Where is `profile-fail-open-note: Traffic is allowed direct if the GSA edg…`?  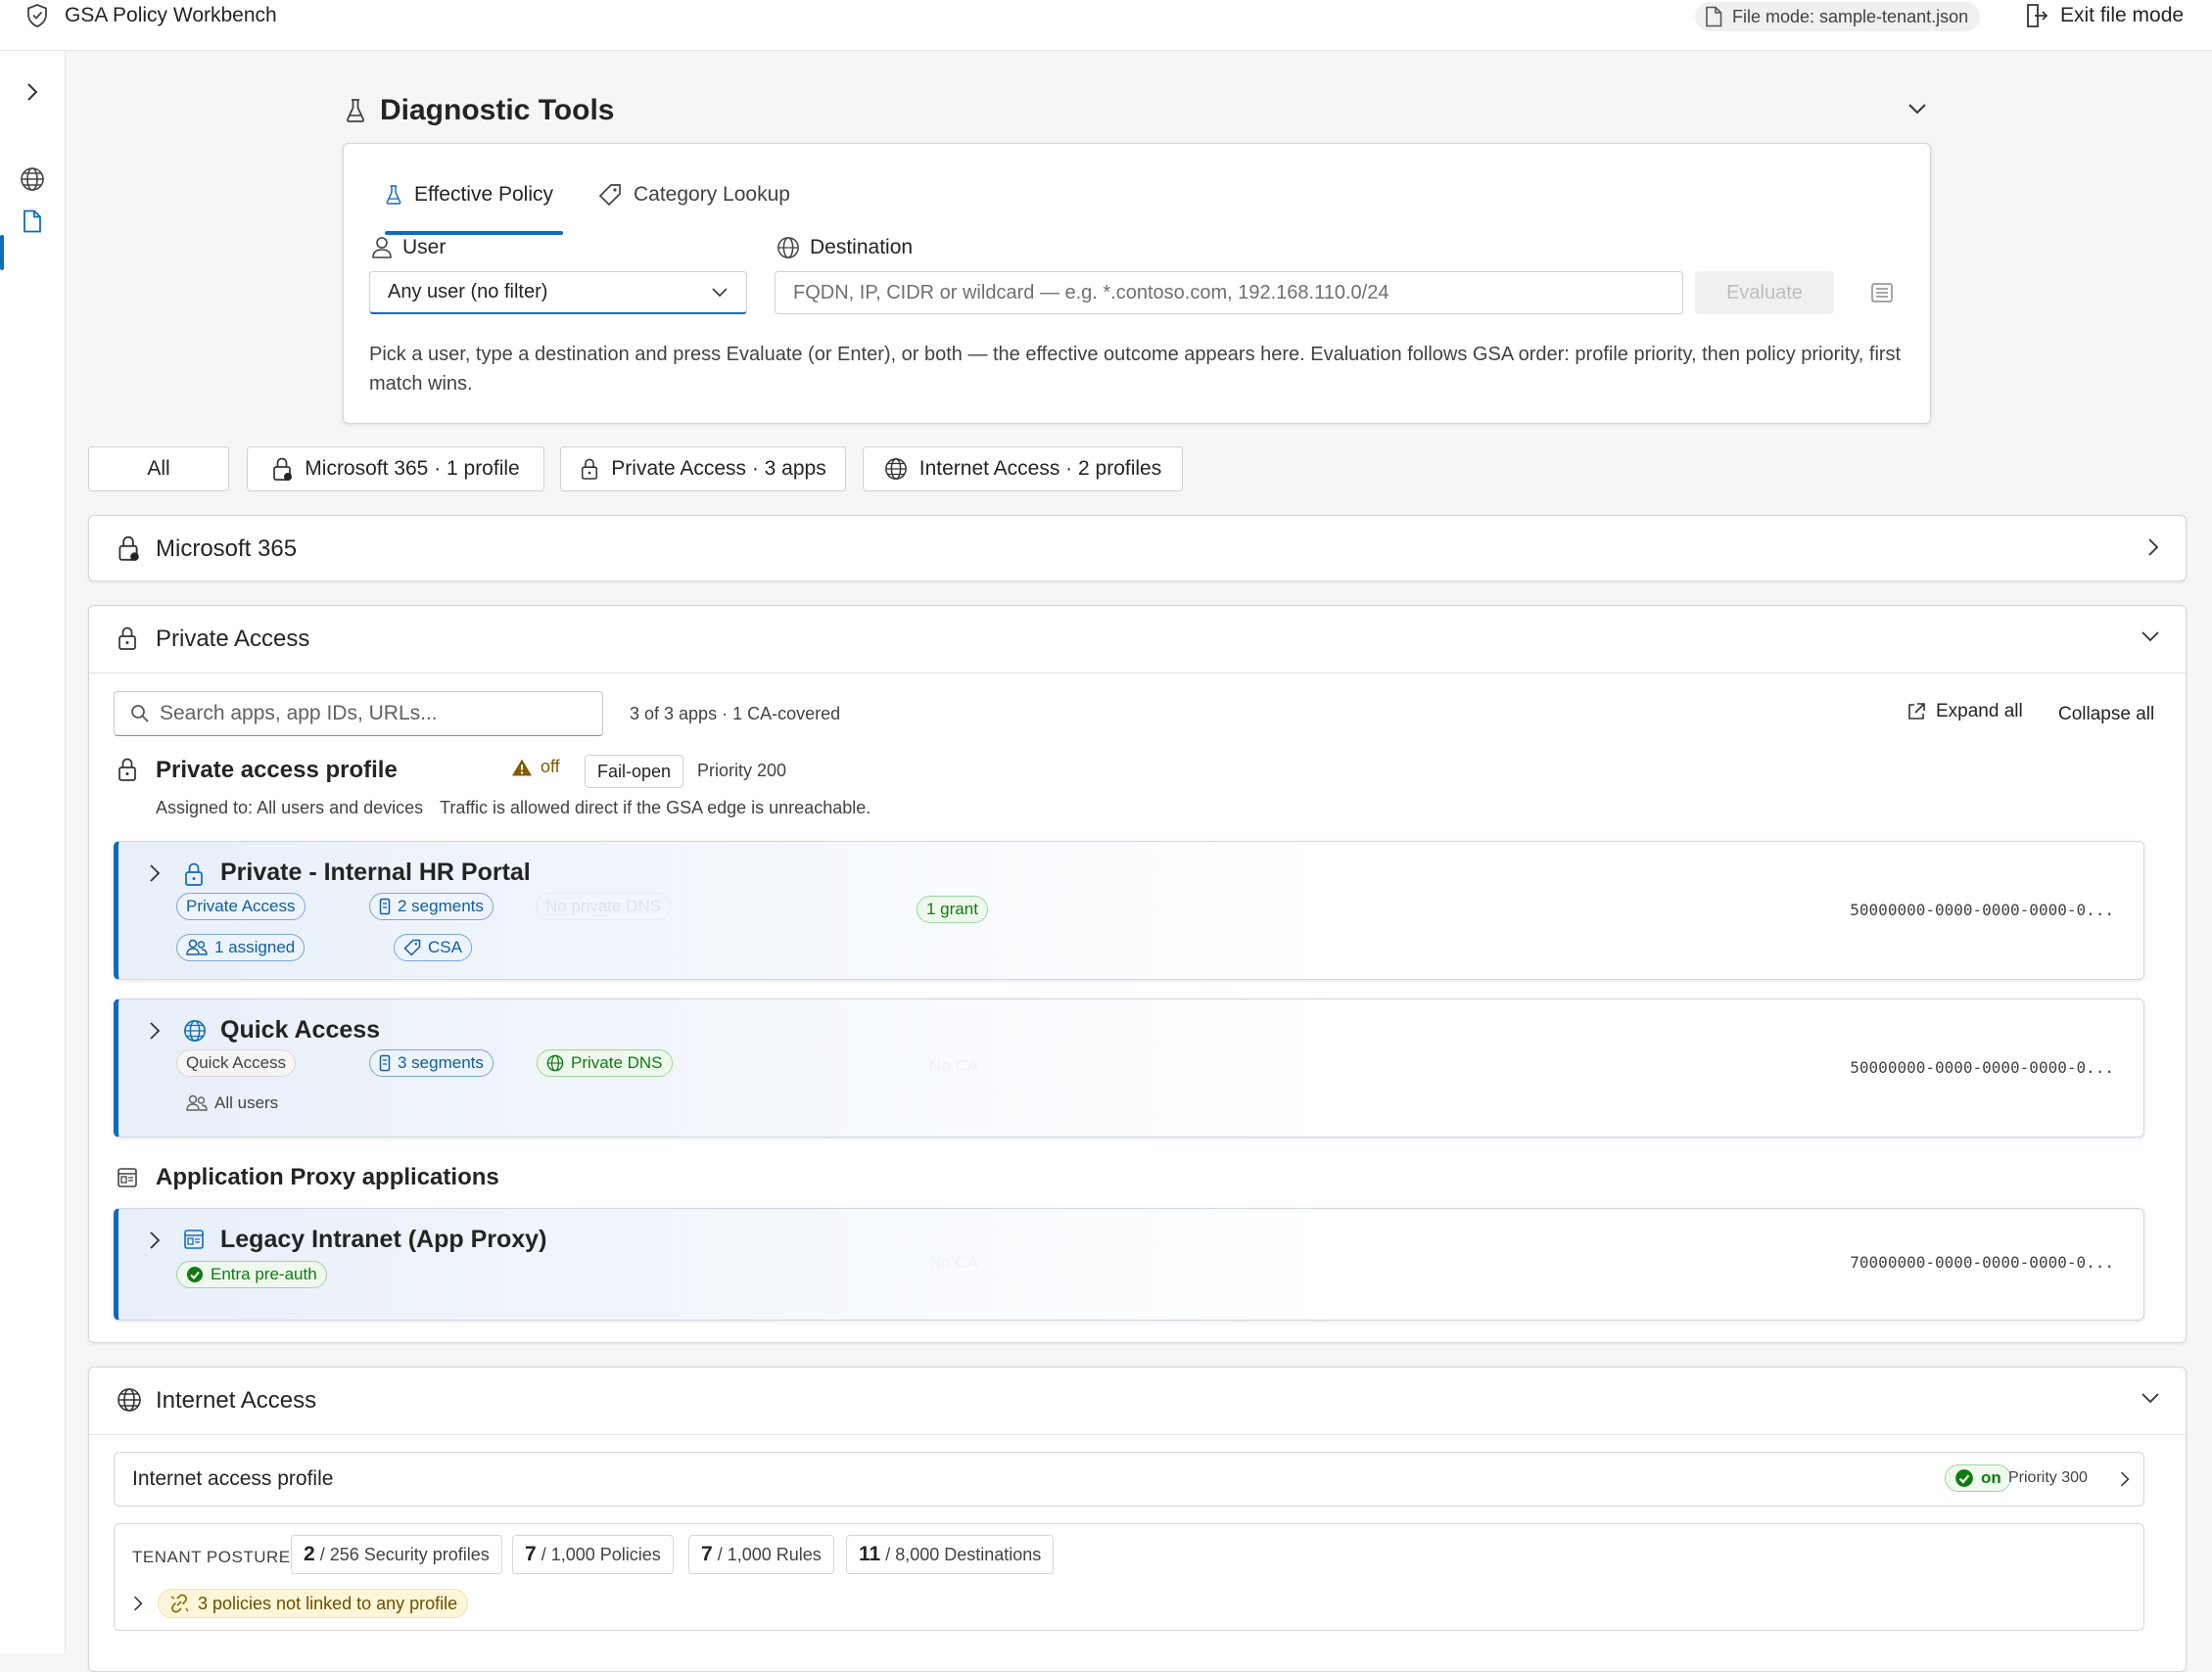 profile-fail-open-note: Traffic is allowed direct if the GSA edg… is located at coordinates (655, 807).